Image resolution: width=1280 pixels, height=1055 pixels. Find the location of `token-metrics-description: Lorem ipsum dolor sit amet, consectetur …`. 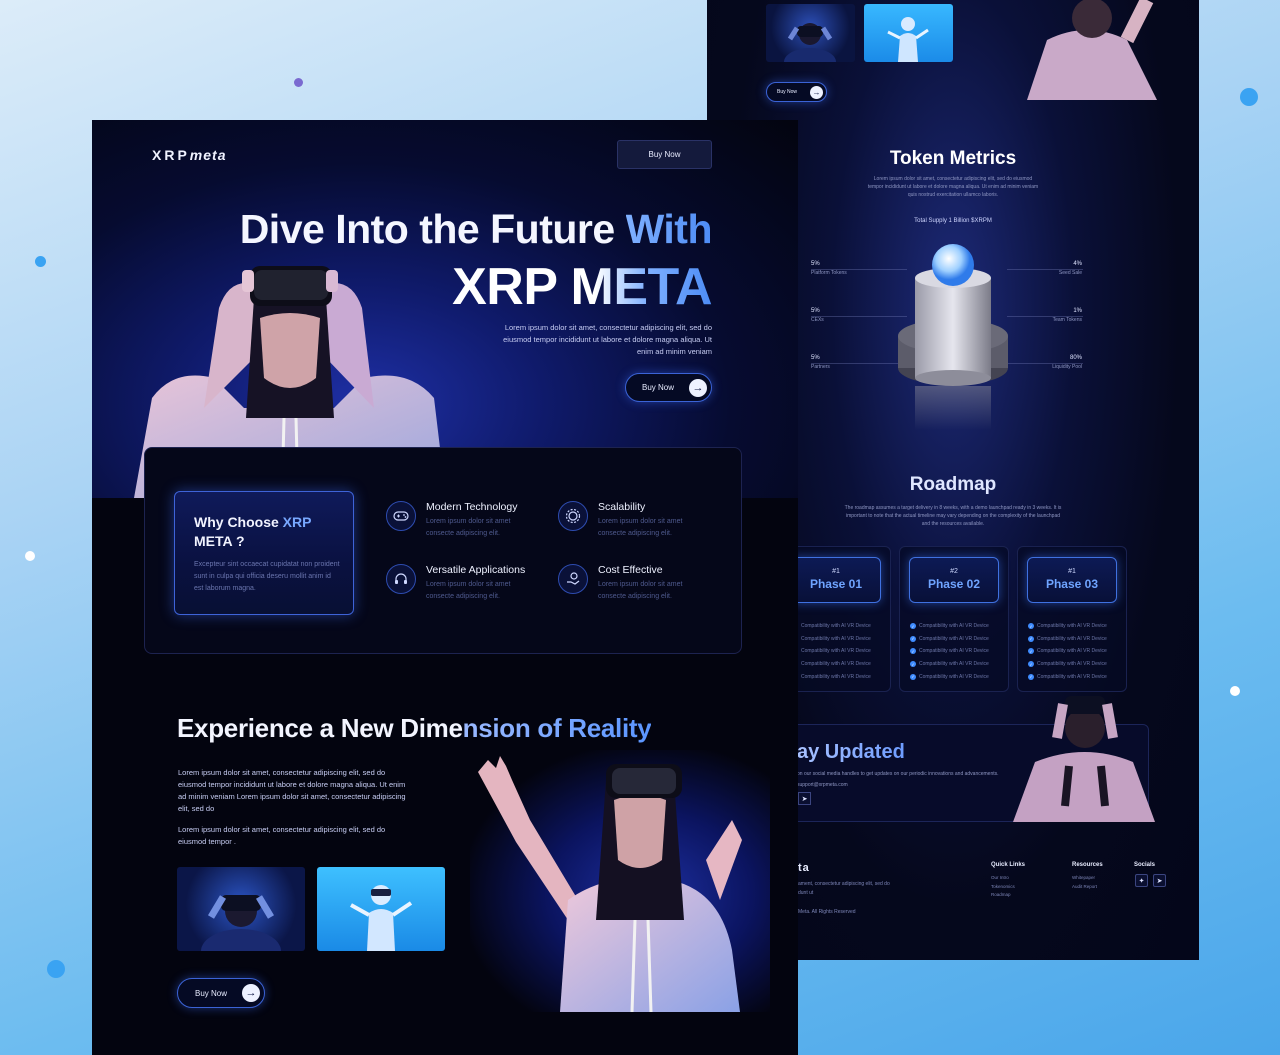

token-metrics-description: Lorem ipsum dolor sit amet, consectetur … is located at coordinates (953, 187).